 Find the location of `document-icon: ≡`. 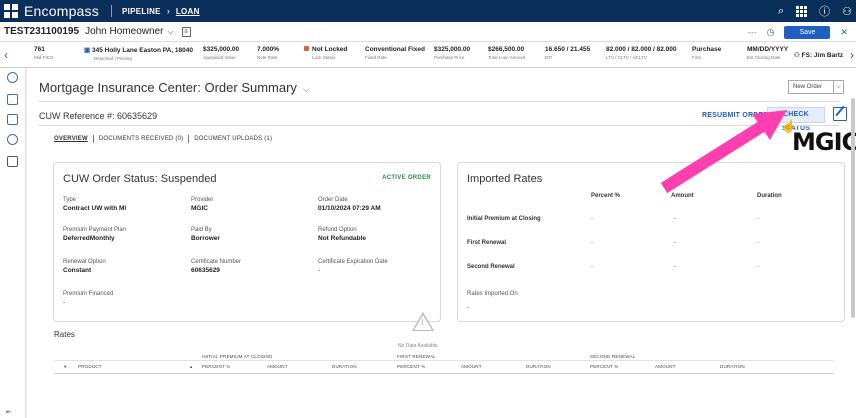

document-icon: ≡ is located at coordinates (186, 31).